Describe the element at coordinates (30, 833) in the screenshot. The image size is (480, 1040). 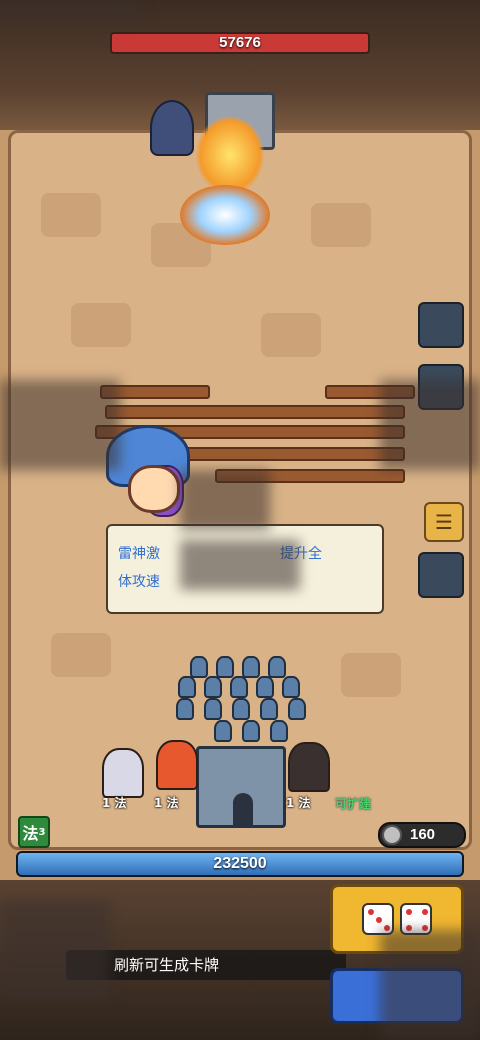
I see `class-label: 法` at that location.